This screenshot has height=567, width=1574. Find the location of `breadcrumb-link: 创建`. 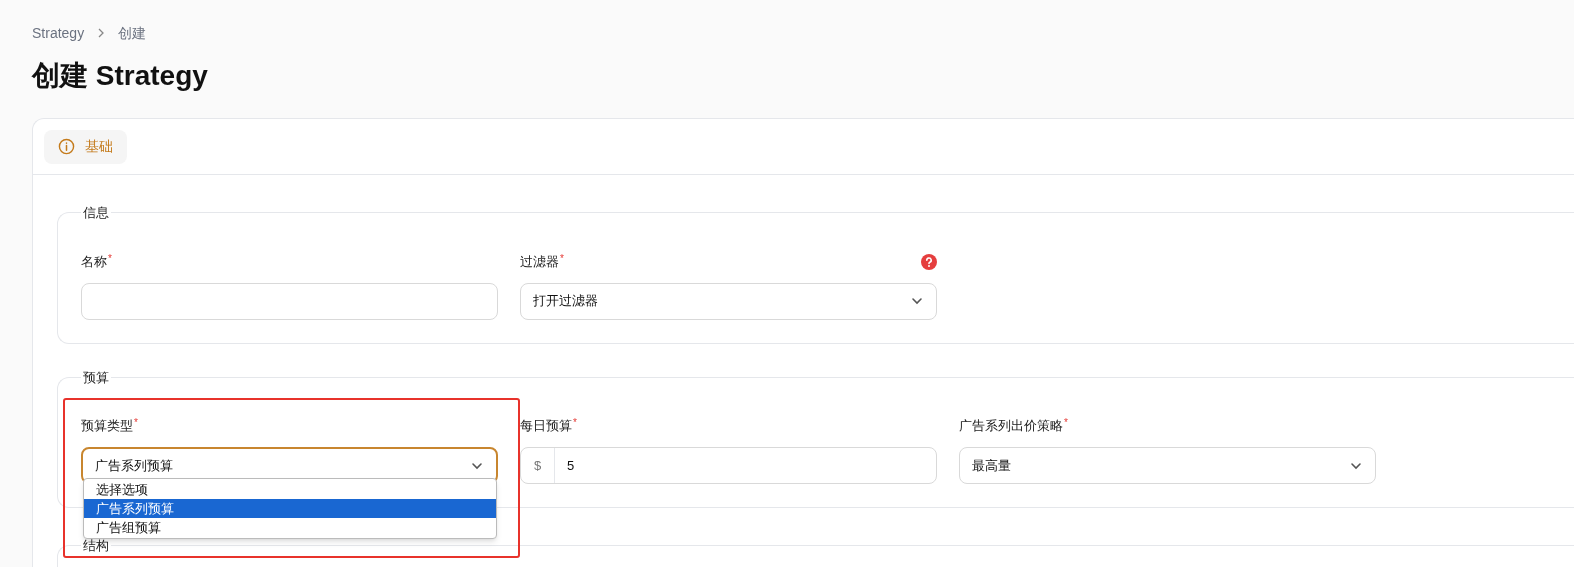

breadcrumb-link: 创建 is located at coordinates (132, 33).